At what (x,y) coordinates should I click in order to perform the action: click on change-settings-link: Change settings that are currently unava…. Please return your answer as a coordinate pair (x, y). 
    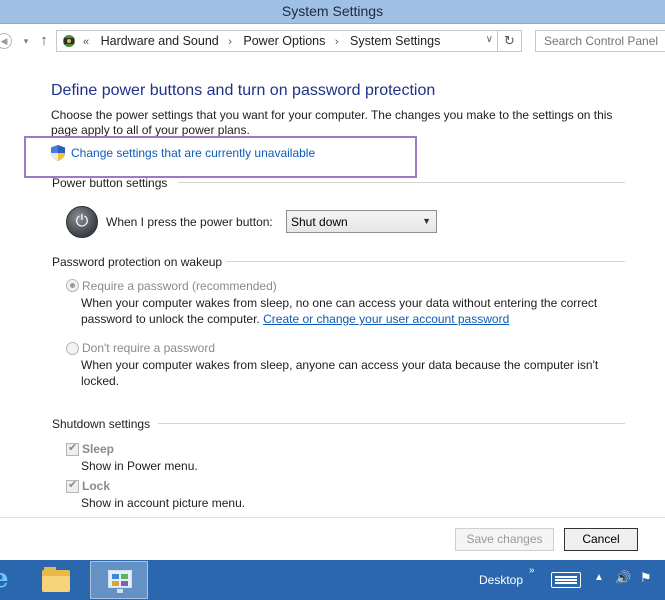
    Looking at the image, I should click on (193, 153).